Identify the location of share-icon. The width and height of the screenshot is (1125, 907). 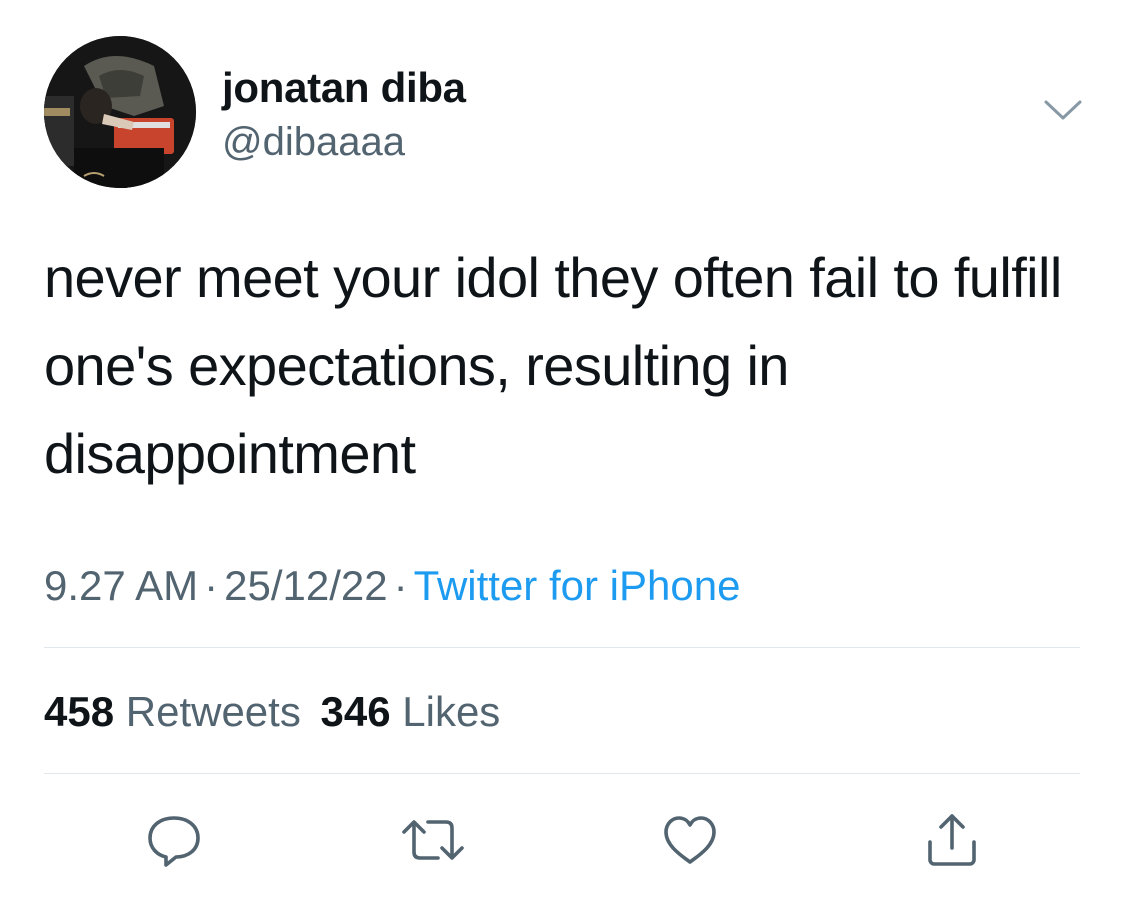
(952, 840).